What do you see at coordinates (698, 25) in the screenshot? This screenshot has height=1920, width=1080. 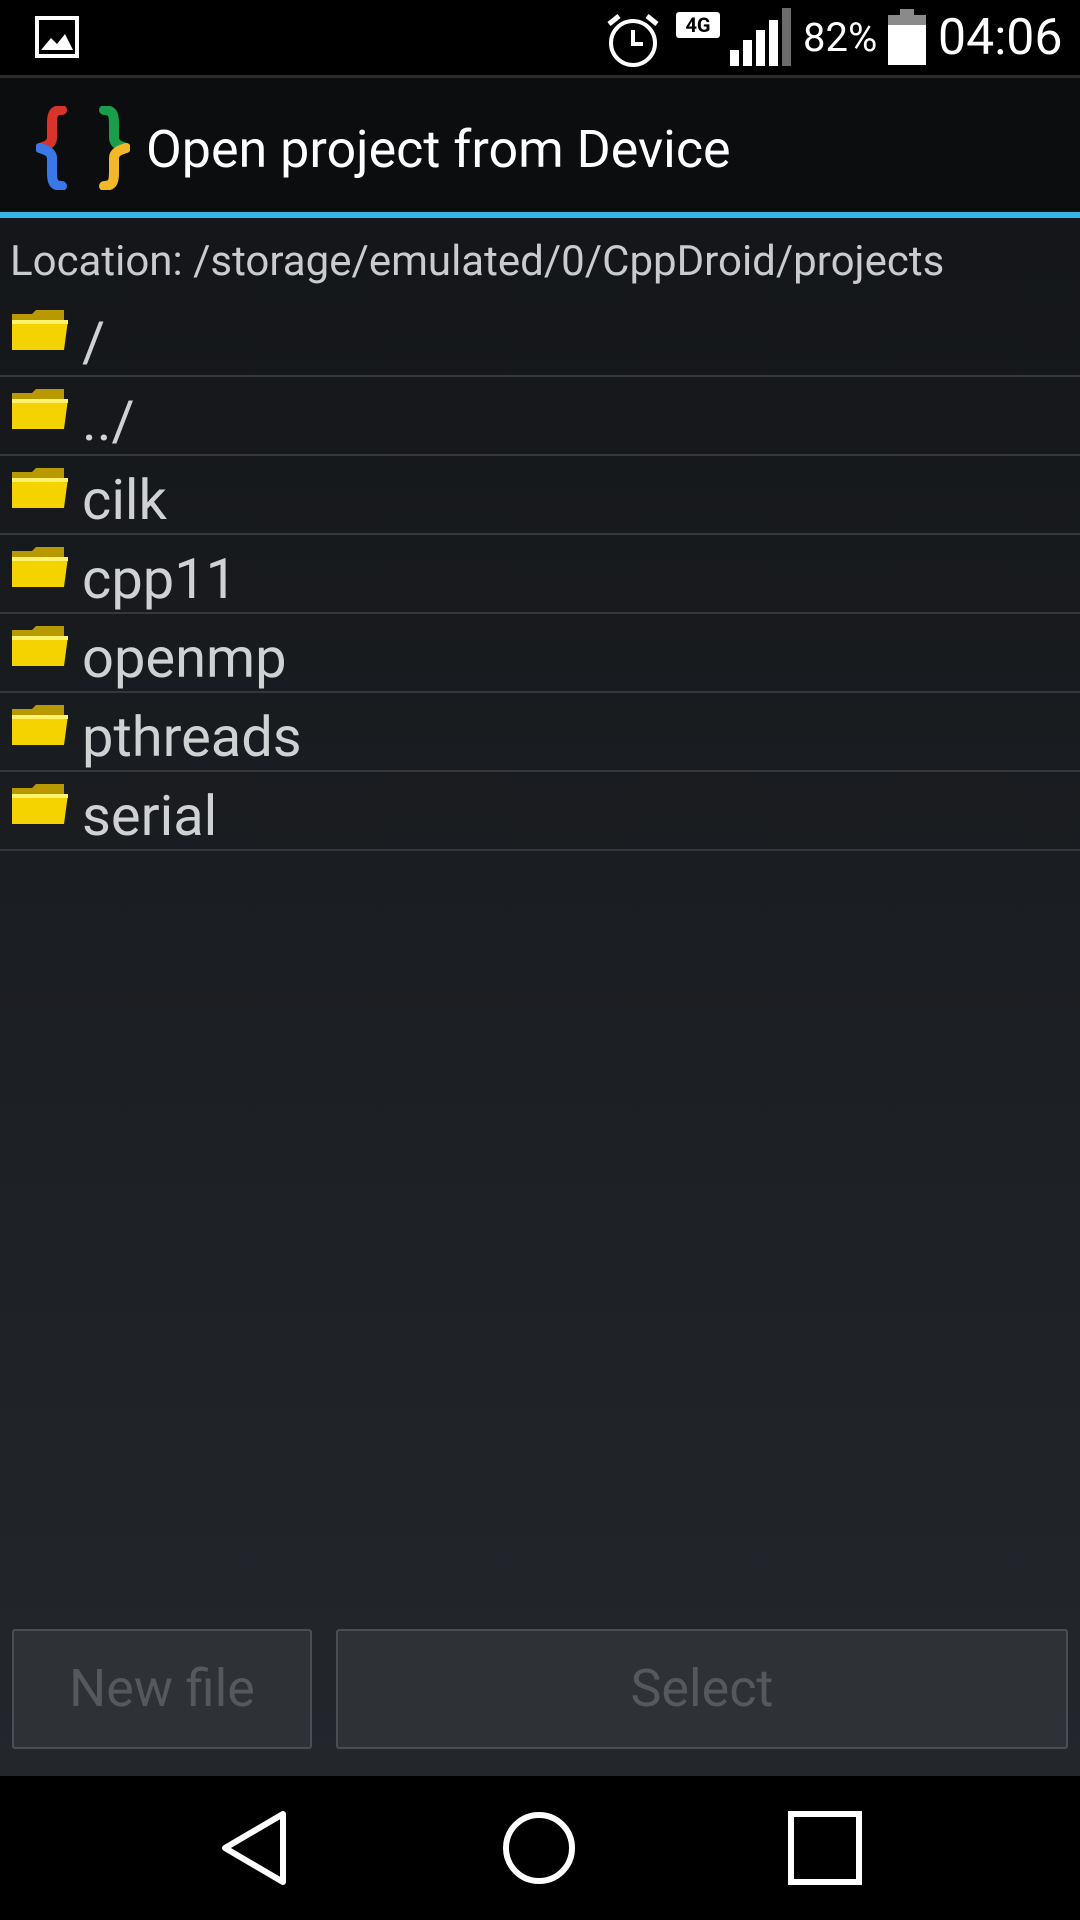 I see `network-type-badge: 4G` at bounding box center [698, 25].